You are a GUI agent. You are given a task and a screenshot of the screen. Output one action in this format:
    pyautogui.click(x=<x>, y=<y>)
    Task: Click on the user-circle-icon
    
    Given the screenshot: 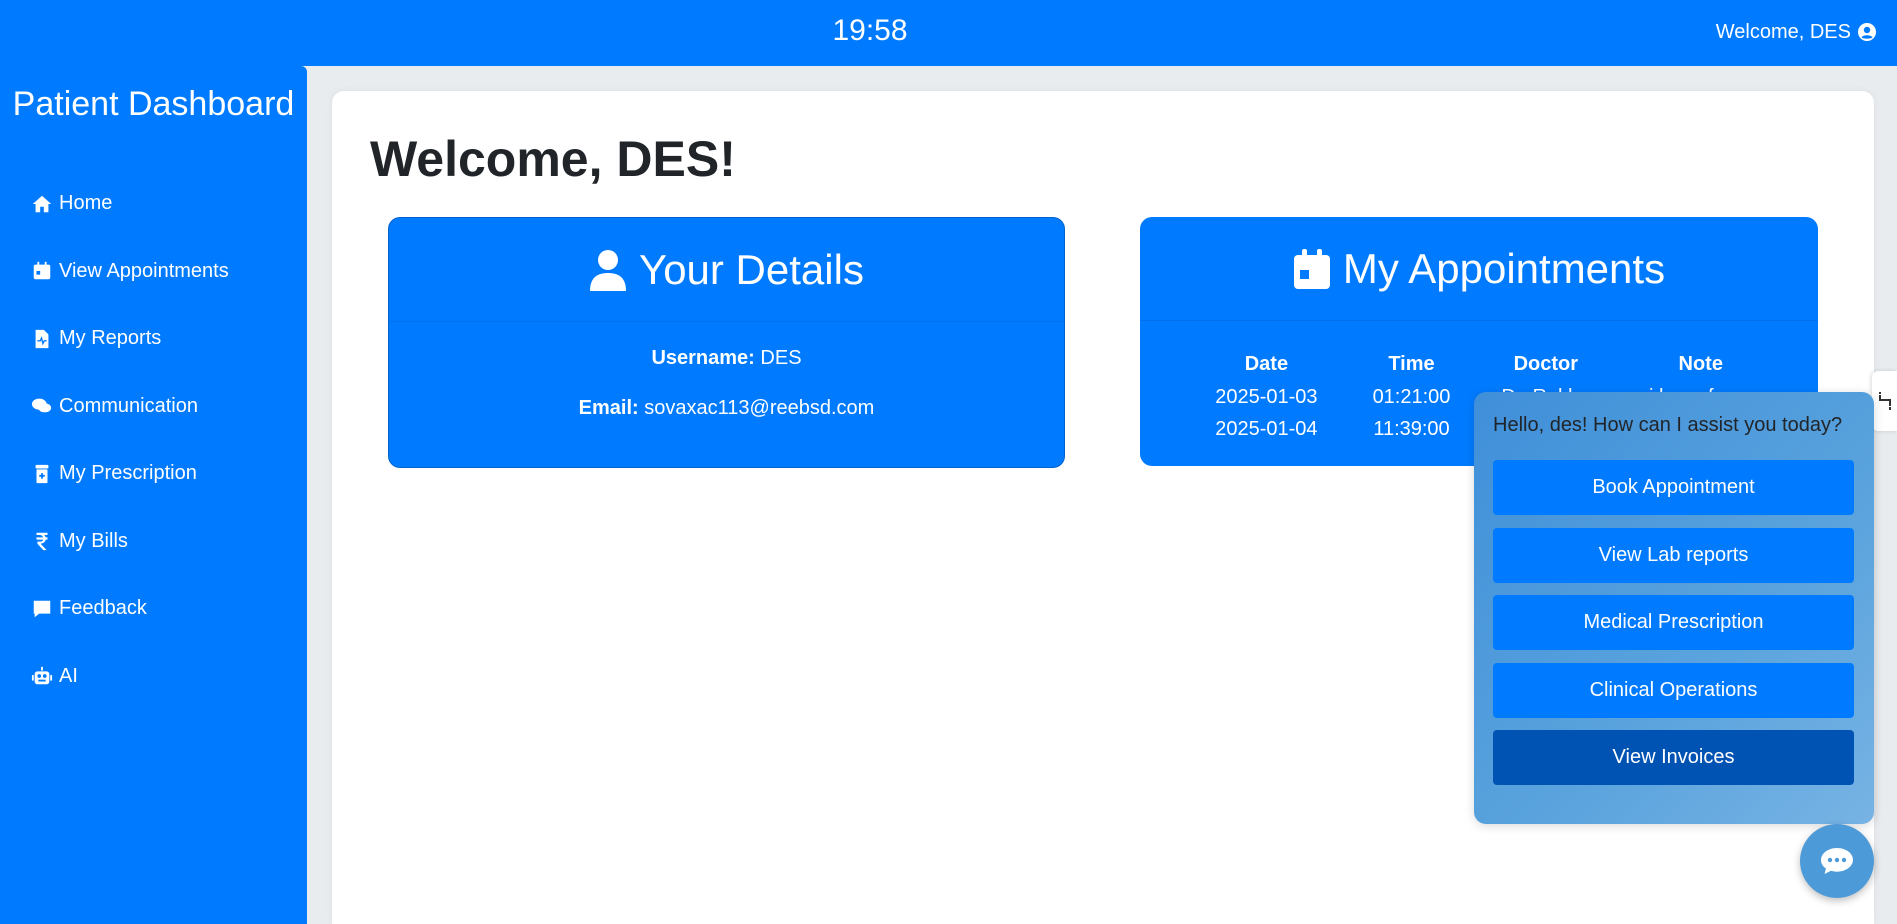 What is the action you would take?
    pyautogui.click(x=1867, y=32)
    